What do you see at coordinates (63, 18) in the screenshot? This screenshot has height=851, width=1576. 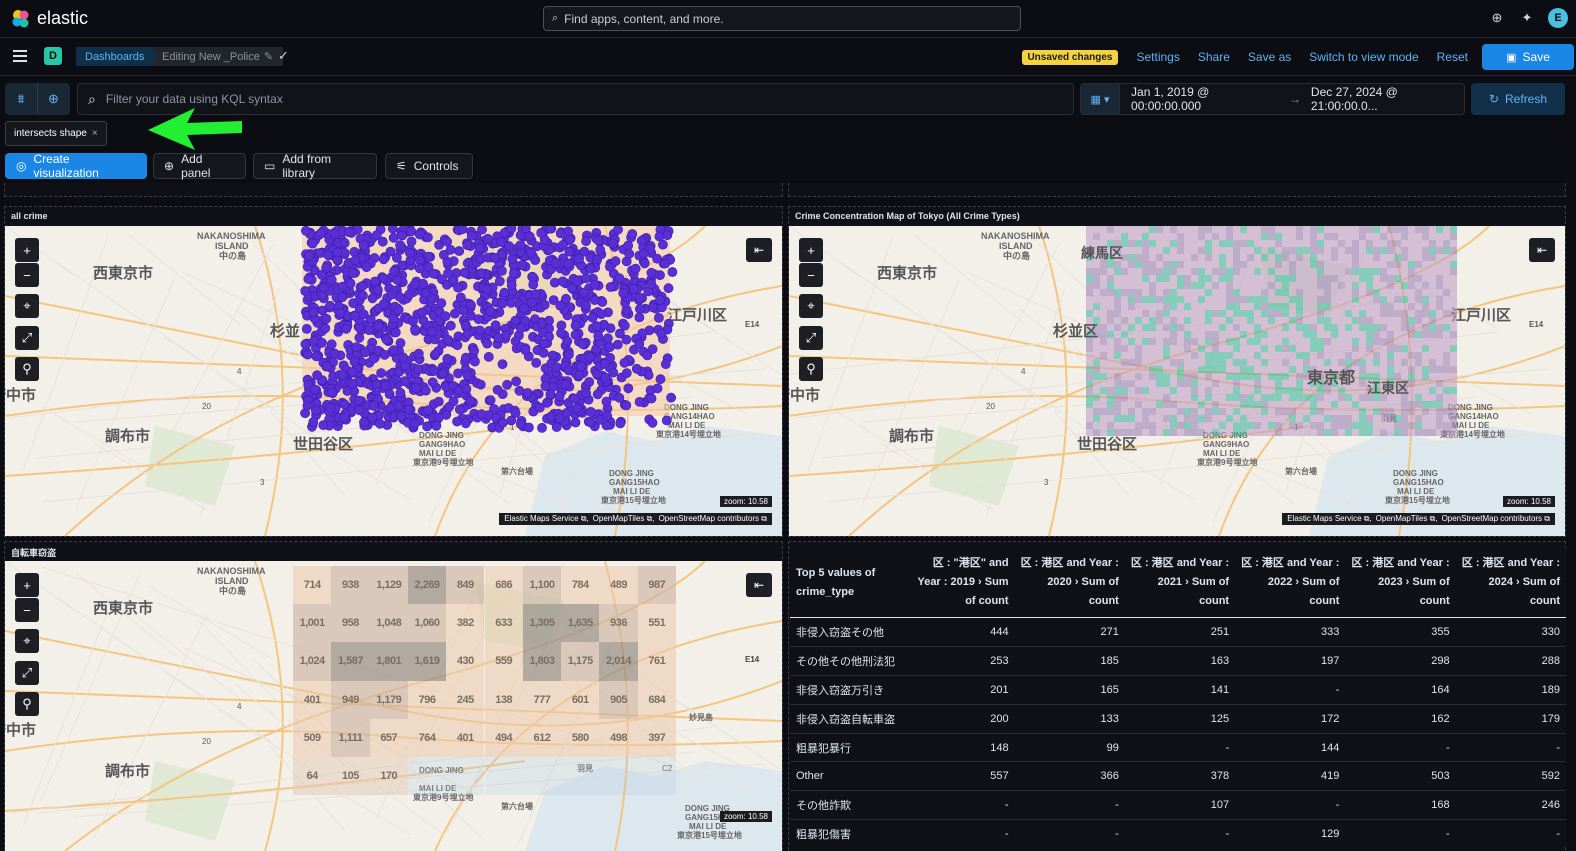 I see `app-name: elastic` at bounding box center [63, 18].